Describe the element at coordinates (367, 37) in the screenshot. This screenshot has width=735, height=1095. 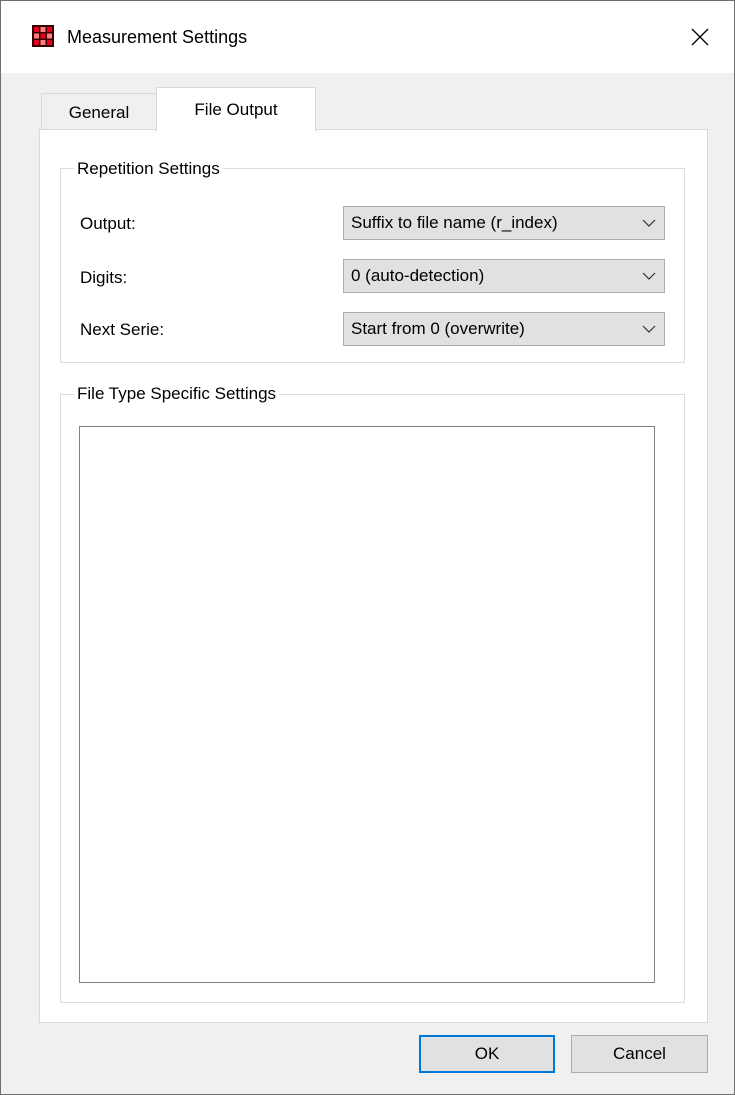
I see `title-bar: Measurement Settings` at that location.